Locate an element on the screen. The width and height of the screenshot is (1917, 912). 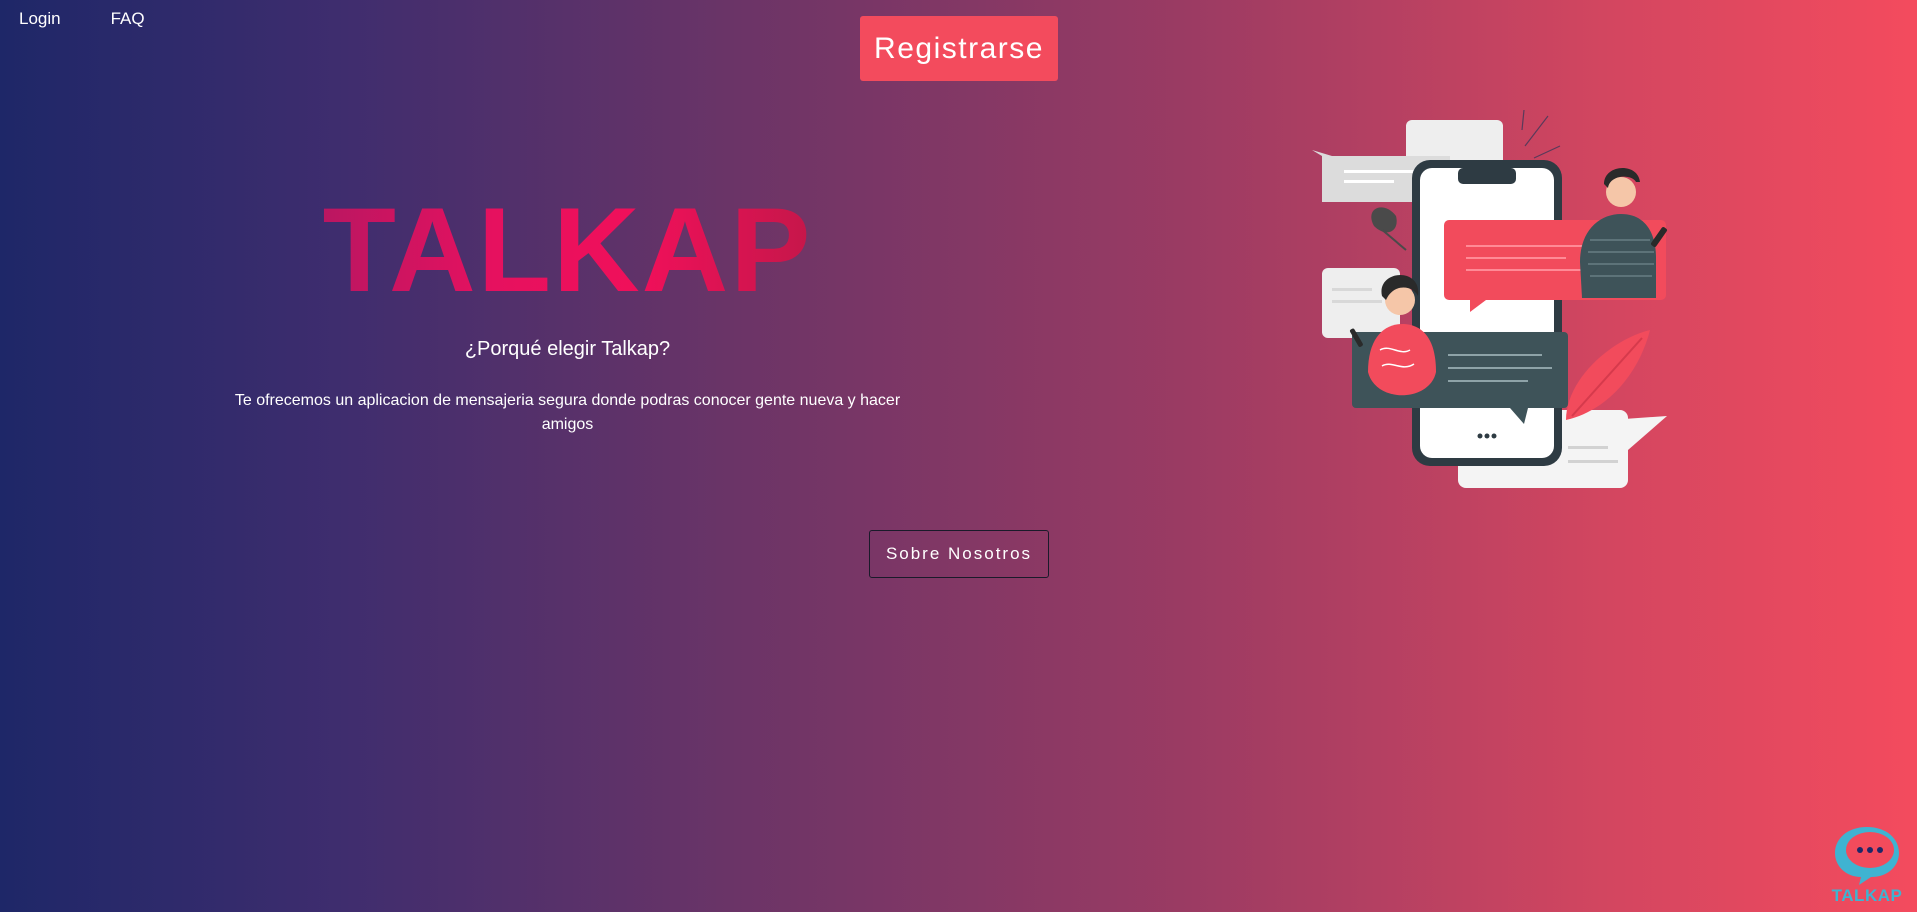
chat-illustration is located at coordinates (1497, 304).